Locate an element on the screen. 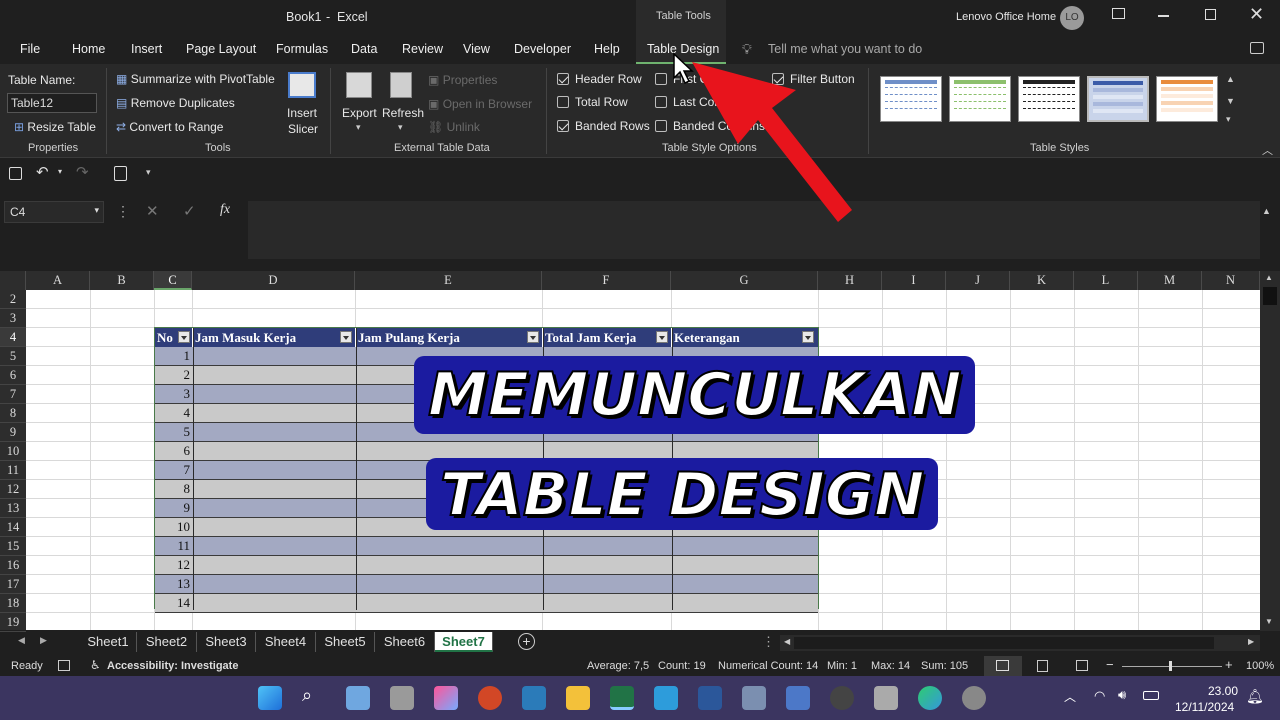 The width and height of the screenshot is (1280, 720). zoom-in-icon: + is located at coordinates (1229, 664).